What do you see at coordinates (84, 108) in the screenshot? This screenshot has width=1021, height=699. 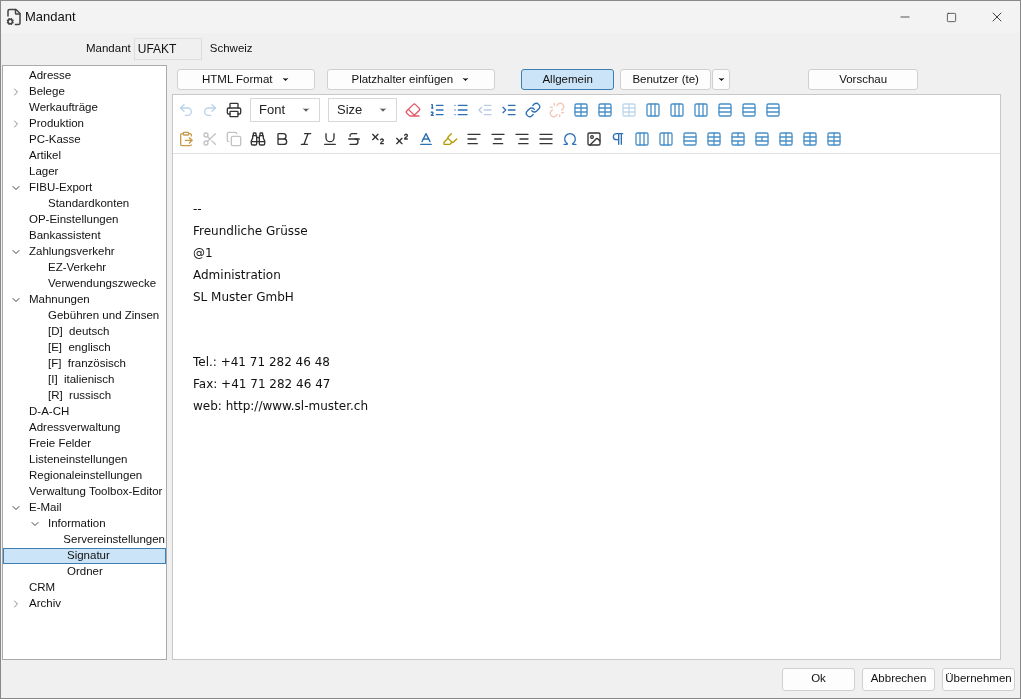 I see `tree-item: Werkaufträge` at bounding box center [84, 108].